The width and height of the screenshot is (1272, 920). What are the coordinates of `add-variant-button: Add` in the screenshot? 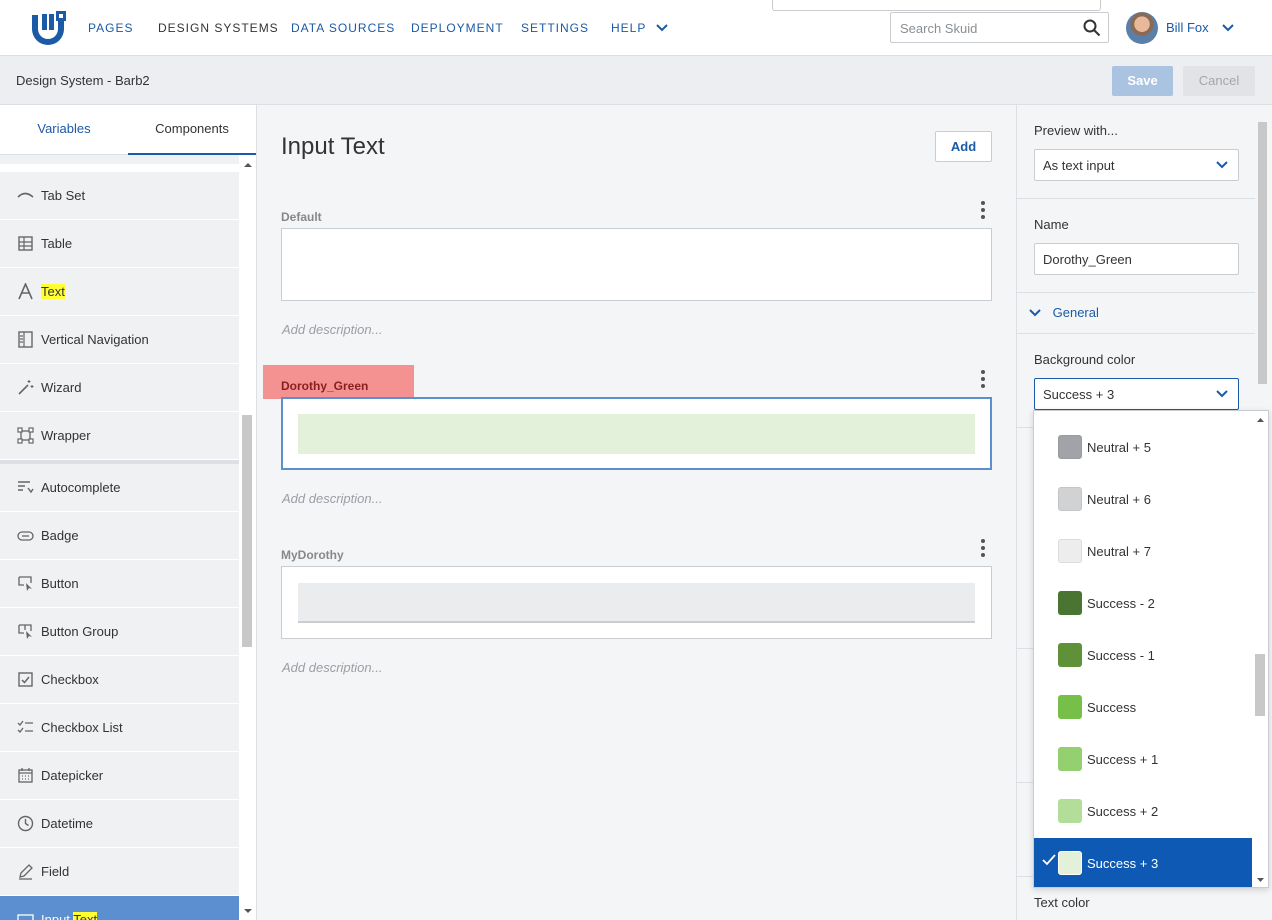 It's located at (963, 146).